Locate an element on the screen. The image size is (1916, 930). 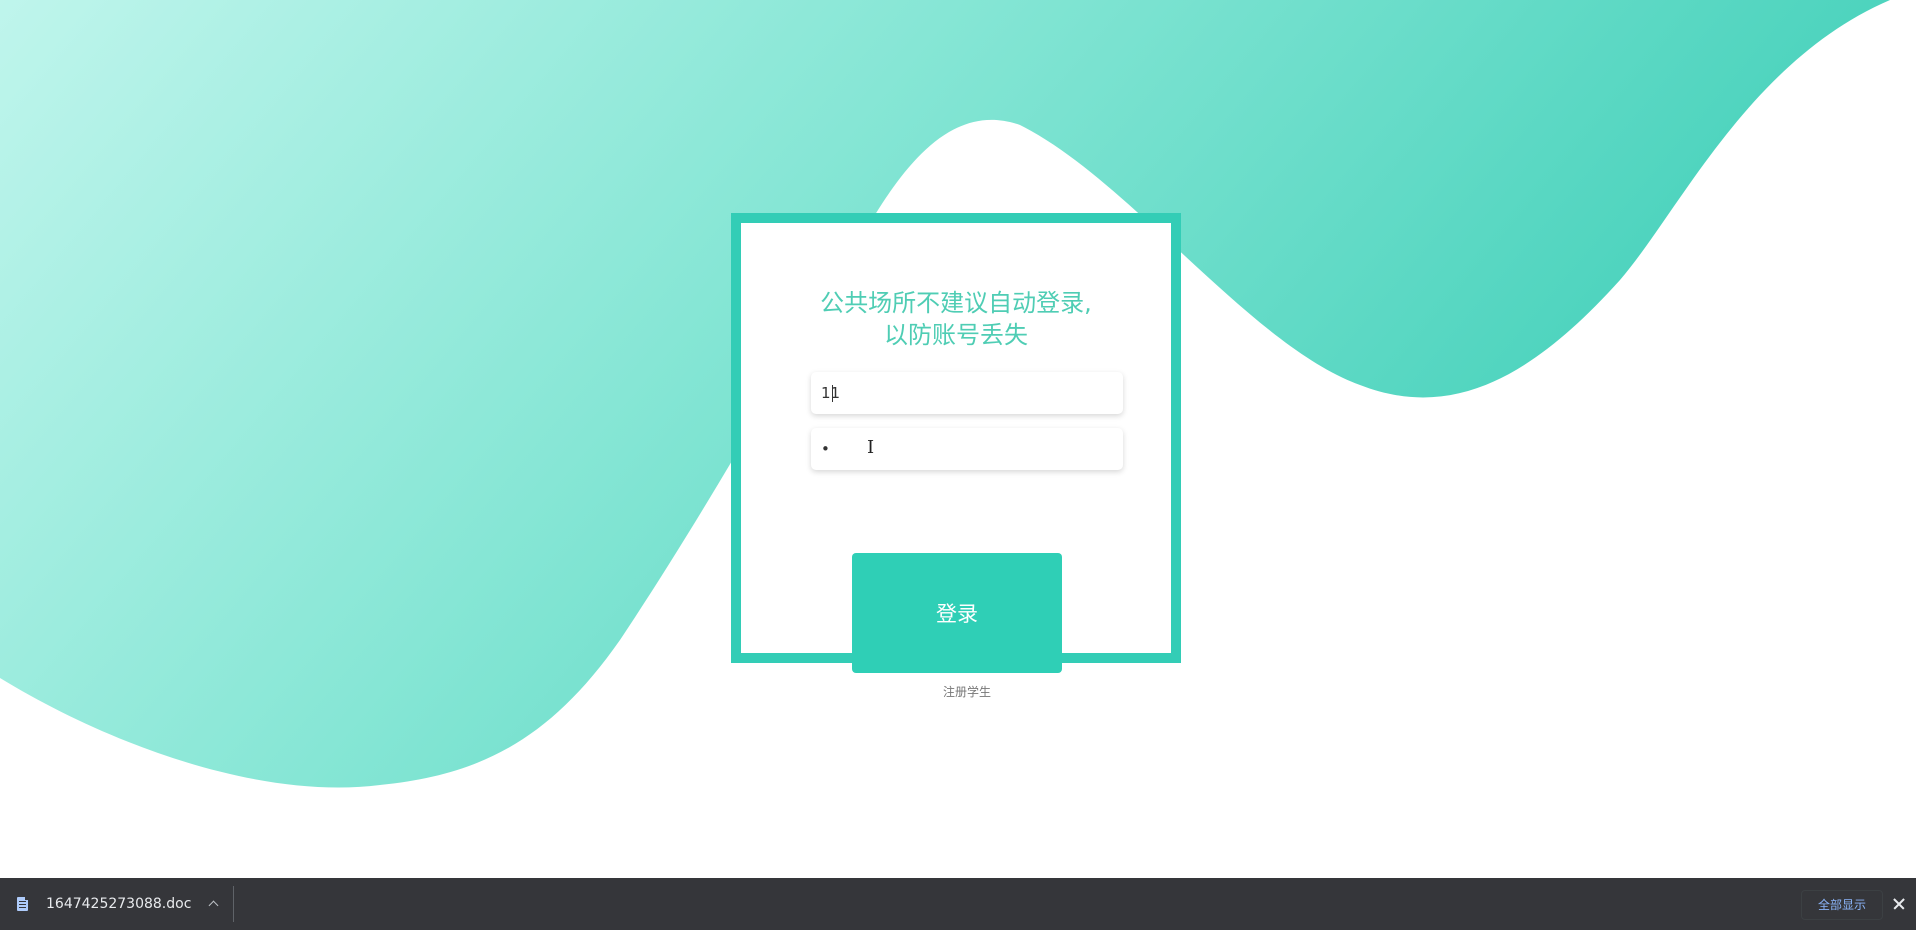
login-title-line-2: 以防账号丢失 is located at coordinates (956, 335).